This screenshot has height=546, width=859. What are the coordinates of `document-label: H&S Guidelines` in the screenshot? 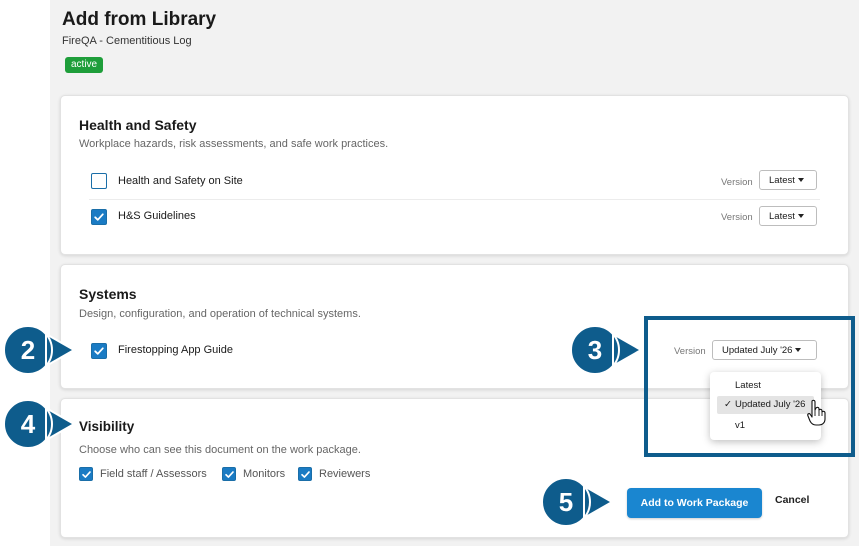 It's located at (157, 216).